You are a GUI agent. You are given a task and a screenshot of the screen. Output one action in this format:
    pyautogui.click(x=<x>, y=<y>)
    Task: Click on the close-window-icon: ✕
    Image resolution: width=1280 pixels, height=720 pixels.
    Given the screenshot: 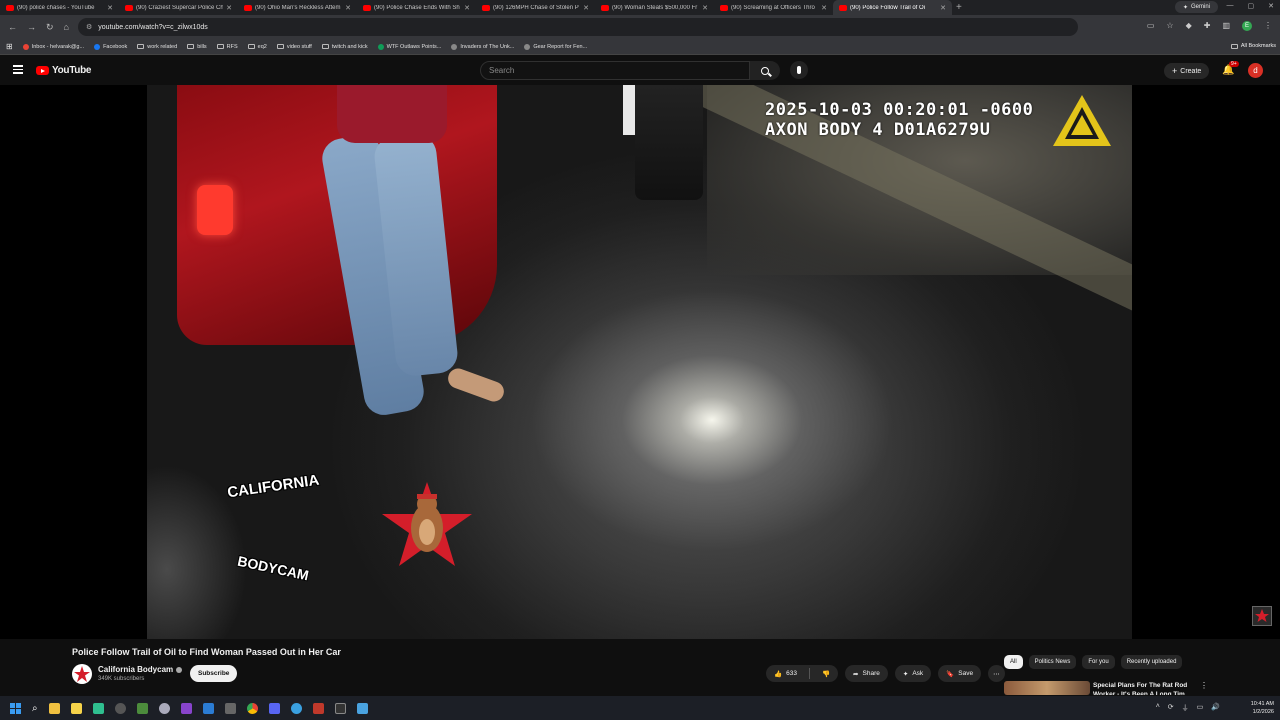 What is the action you would take?
    pyautogui.click(x=1271, y=6)
    